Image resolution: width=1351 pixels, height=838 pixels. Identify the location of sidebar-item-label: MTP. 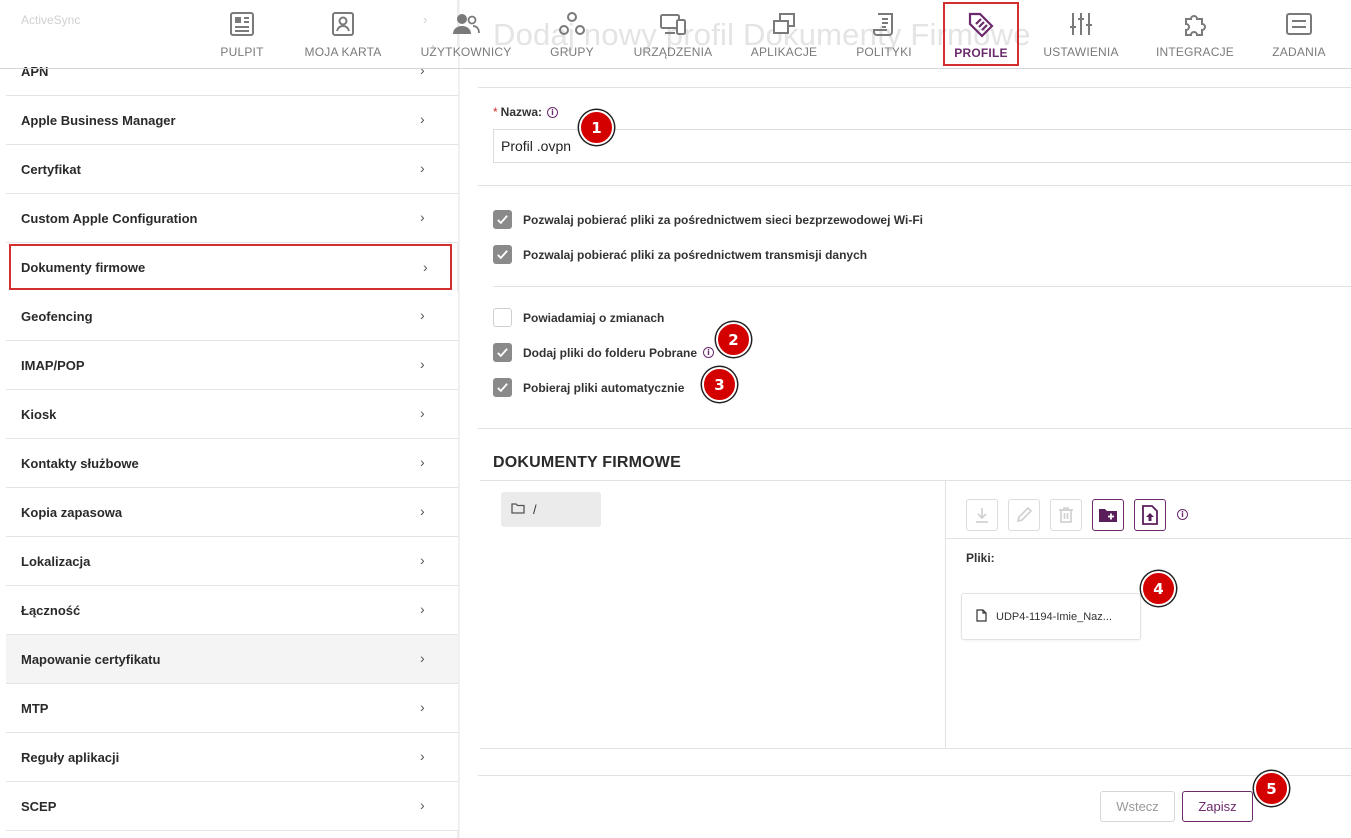
(35, 708).